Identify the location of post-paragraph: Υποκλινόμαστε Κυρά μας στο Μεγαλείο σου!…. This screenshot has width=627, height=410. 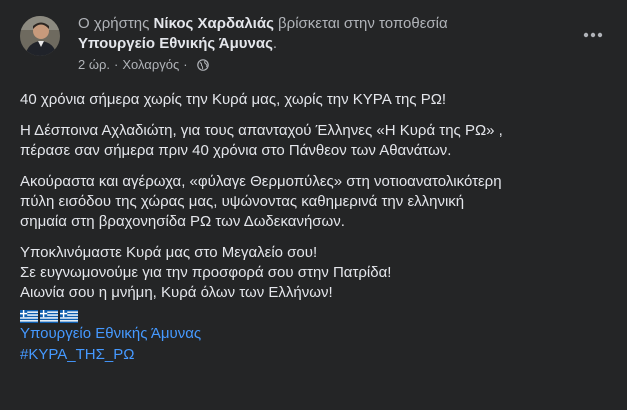
(315, 273).